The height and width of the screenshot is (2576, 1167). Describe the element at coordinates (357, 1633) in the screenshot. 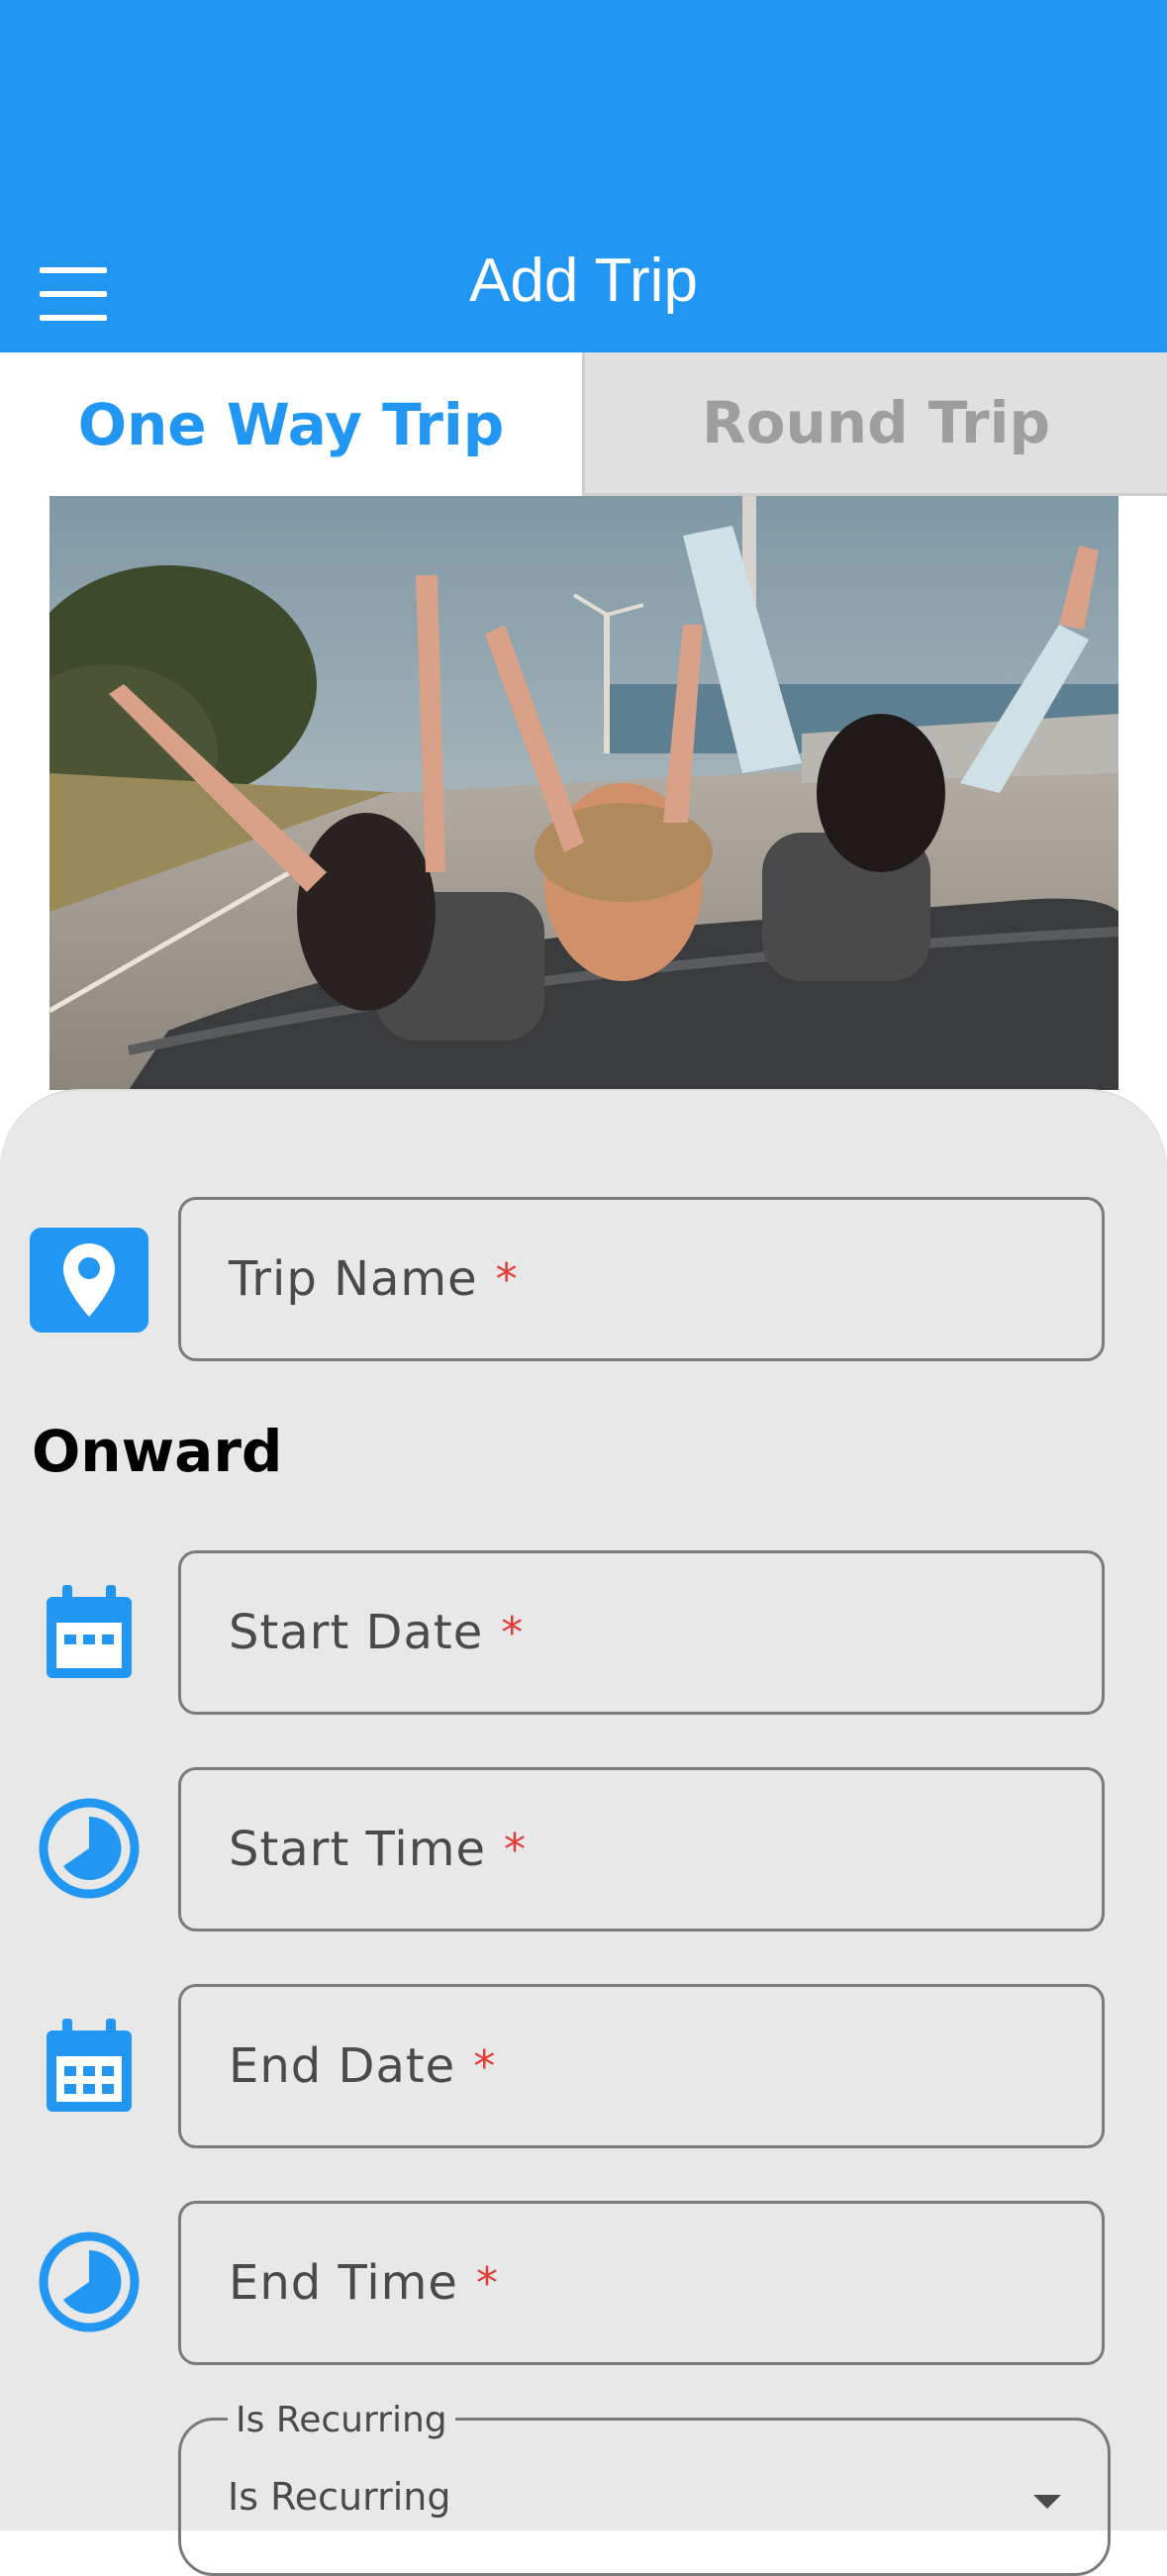

I see `start-date-label: Start Date` at that location.